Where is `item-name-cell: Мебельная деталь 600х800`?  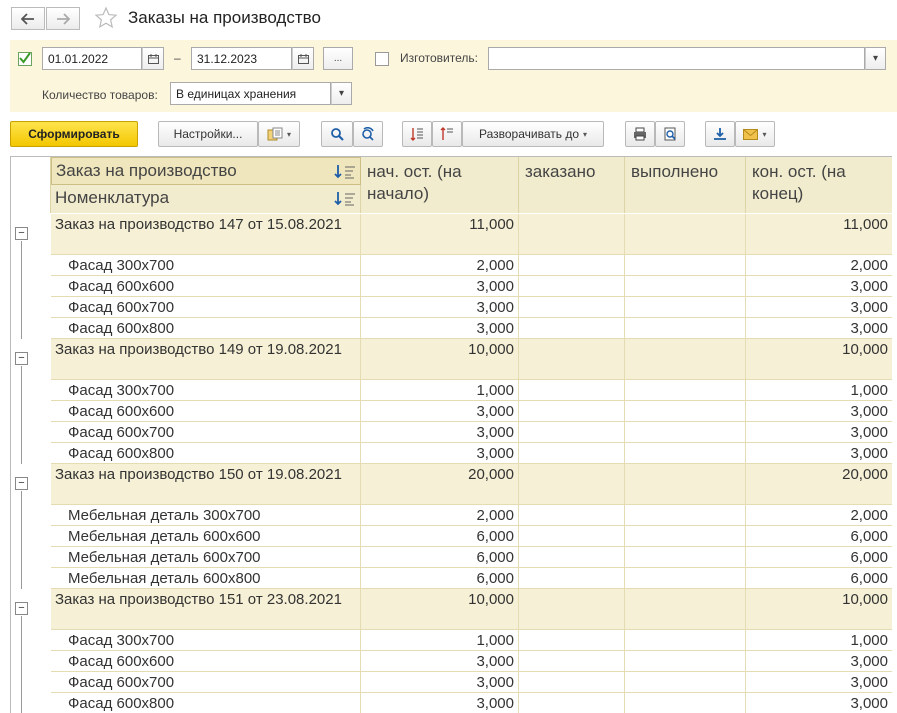 item-name-cell: Мебельная деталь 600х800 is located at coordinates (206, 578).